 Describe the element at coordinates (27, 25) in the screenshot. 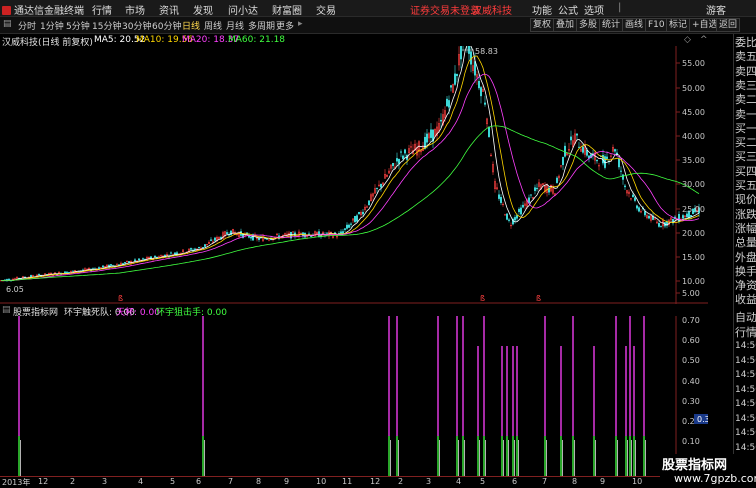

I see `period-intraday: 分时` at that location.